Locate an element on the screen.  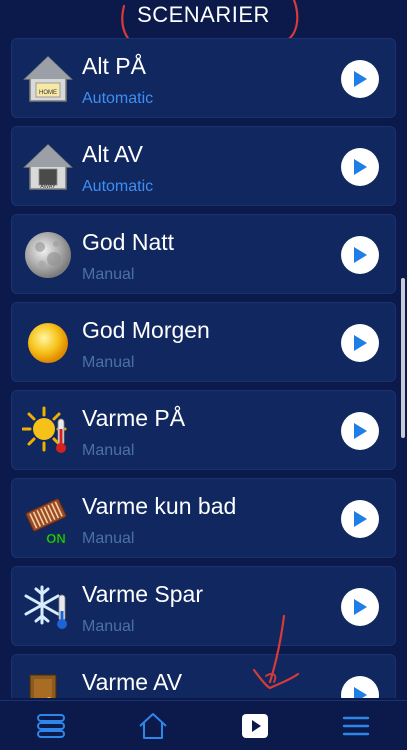
scene-row-varme-av: Varme AV is located at coordinates (203, 676).